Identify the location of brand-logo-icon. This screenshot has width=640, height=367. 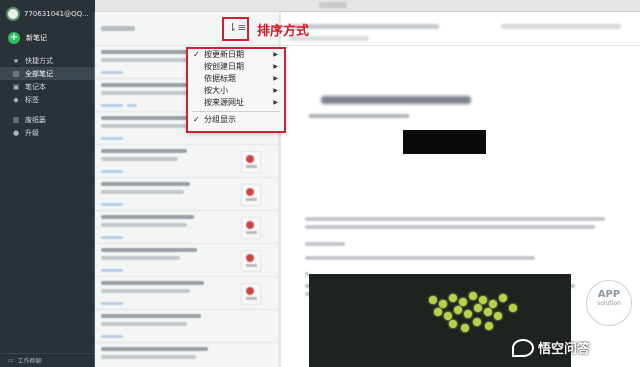
(523, 347).